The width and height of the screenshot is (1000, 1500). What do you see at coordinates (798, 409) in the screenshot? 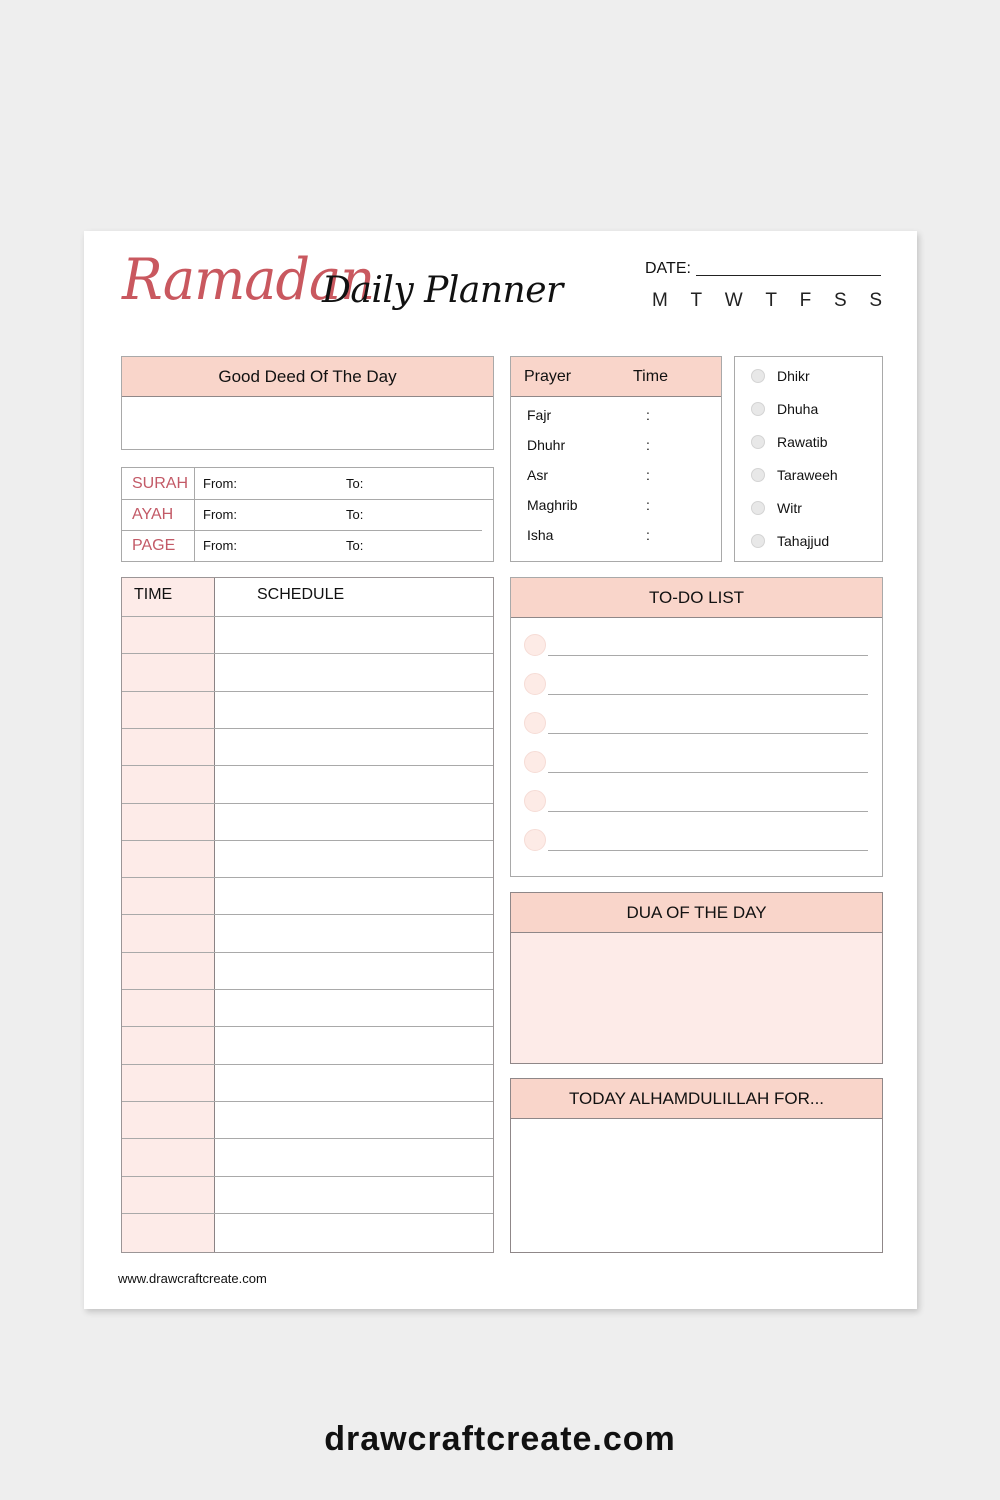
I see `checklist-label: Dhuha` at bounding box center [798, 409].